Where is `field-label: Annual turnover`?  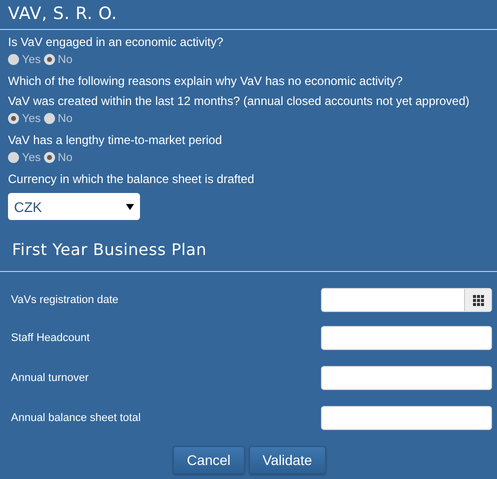
field-label: Annual turnover is located at coordinates (50, 378).